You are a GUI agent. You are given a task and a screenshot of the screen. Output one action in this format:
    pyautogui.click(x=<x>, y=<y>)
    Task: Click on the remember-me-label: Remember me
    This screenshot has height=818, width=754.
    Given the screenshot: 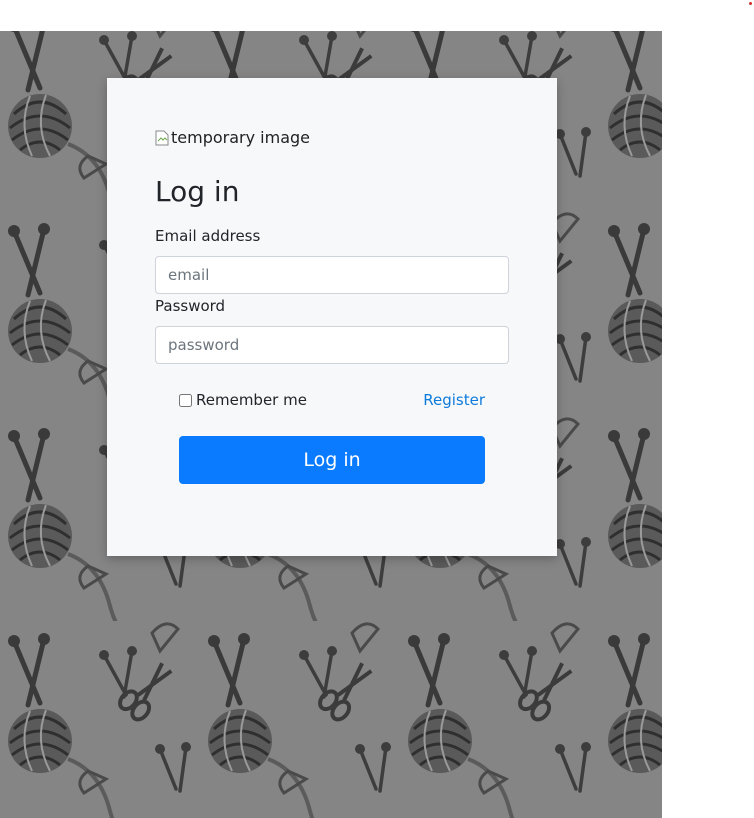 What is the action you would take?
    pyautogui.click(x=251, y=400)
    